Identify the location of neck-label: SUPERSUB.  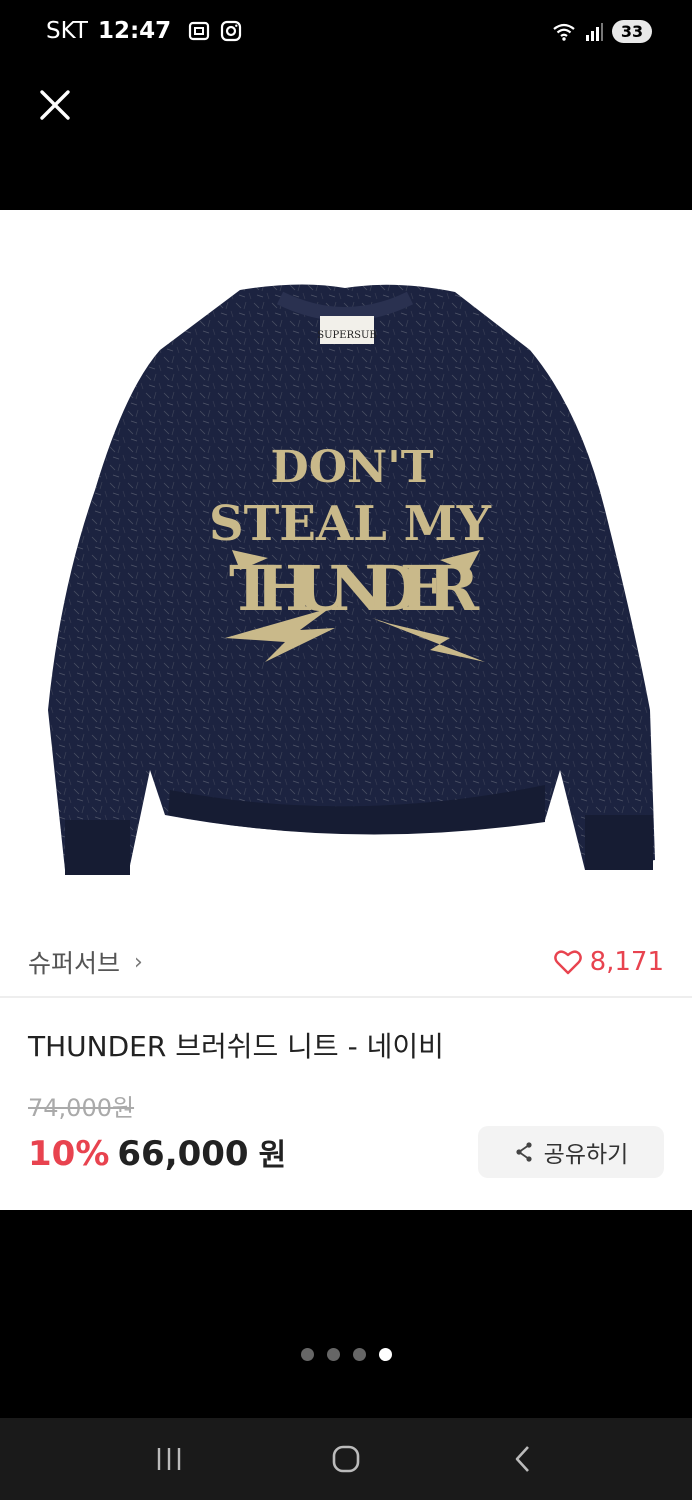
(346, 335).